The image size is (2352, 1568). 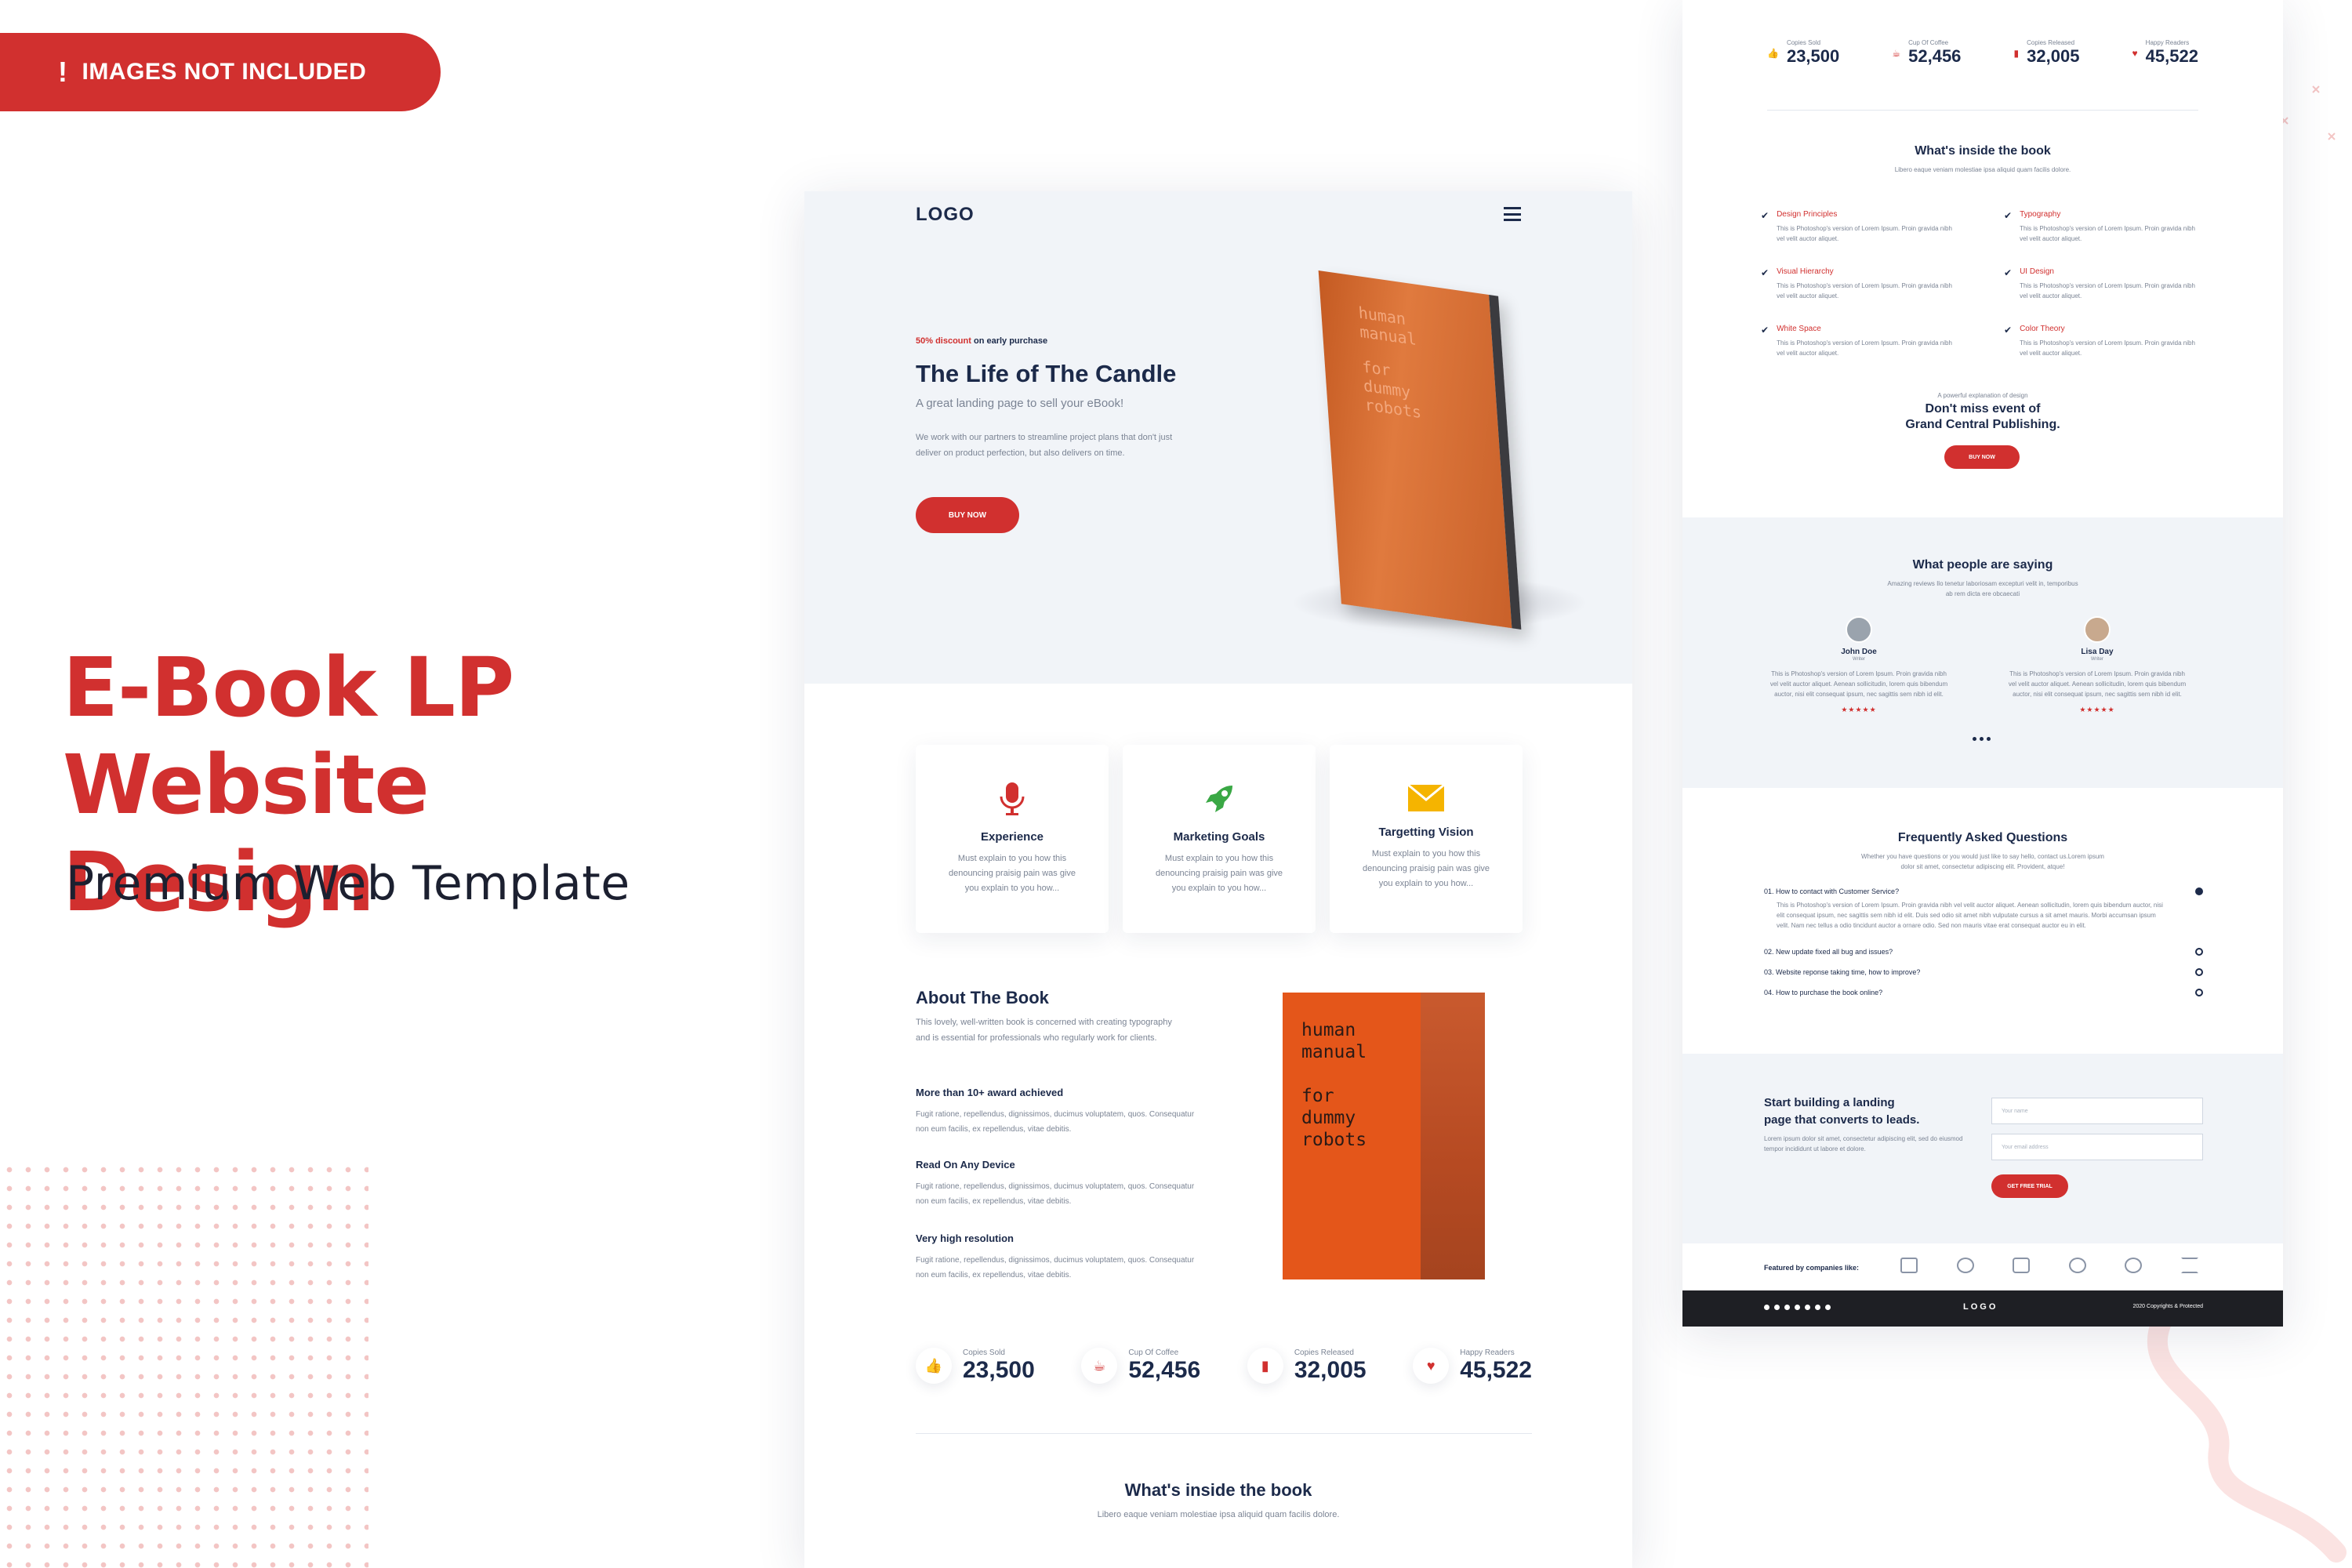 I want to click on heart-icon: ♥, so click(x=2135, y=53).